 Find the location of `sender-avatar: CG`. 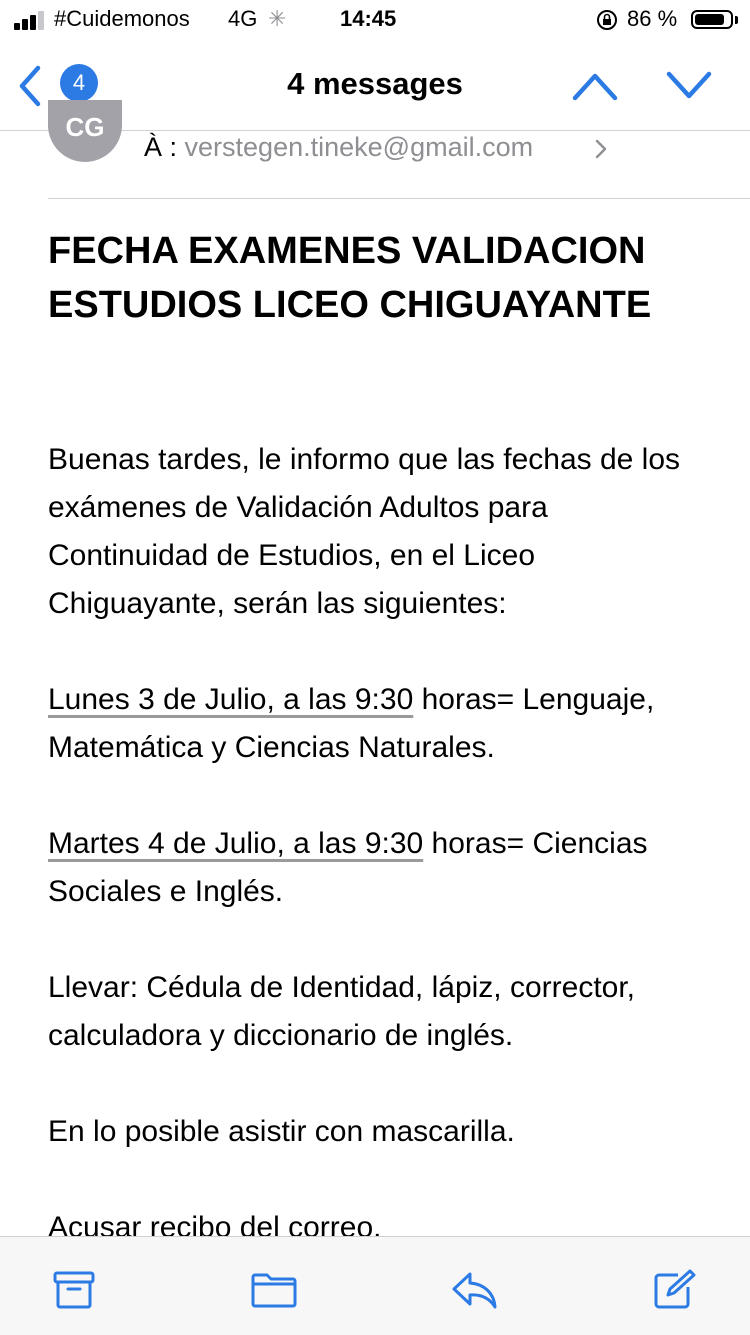

sender-avatar: CG is located at coordinates (85, 131).